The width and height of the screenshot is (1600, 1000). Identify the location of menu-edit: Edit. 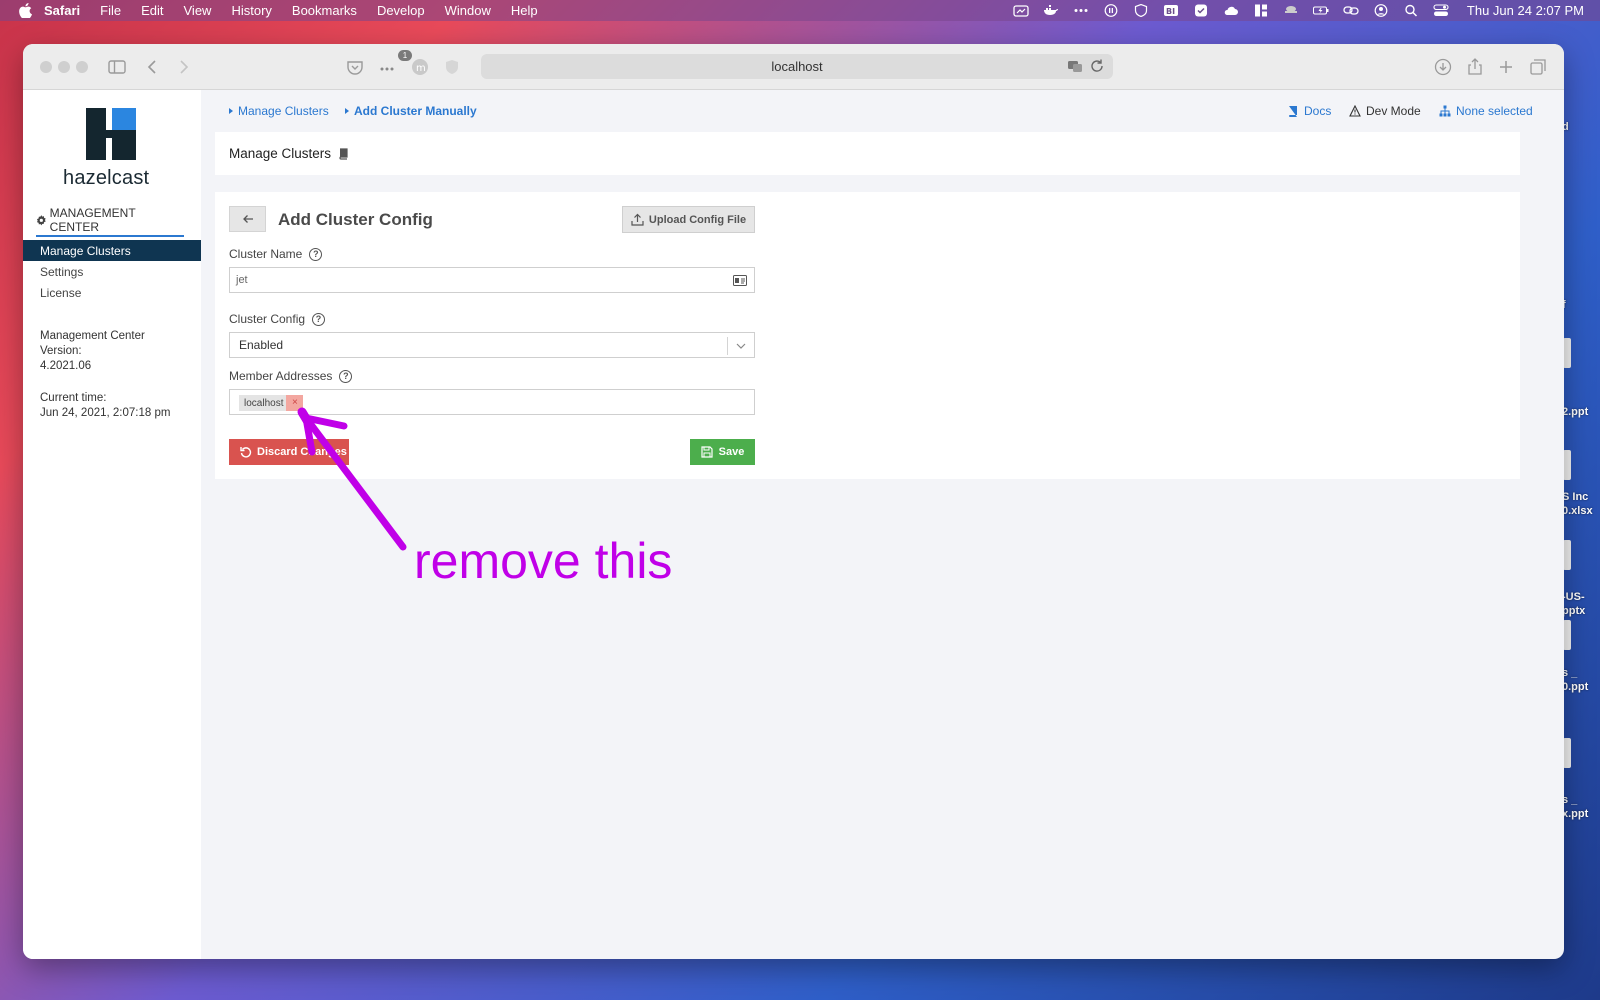
(152, 10).